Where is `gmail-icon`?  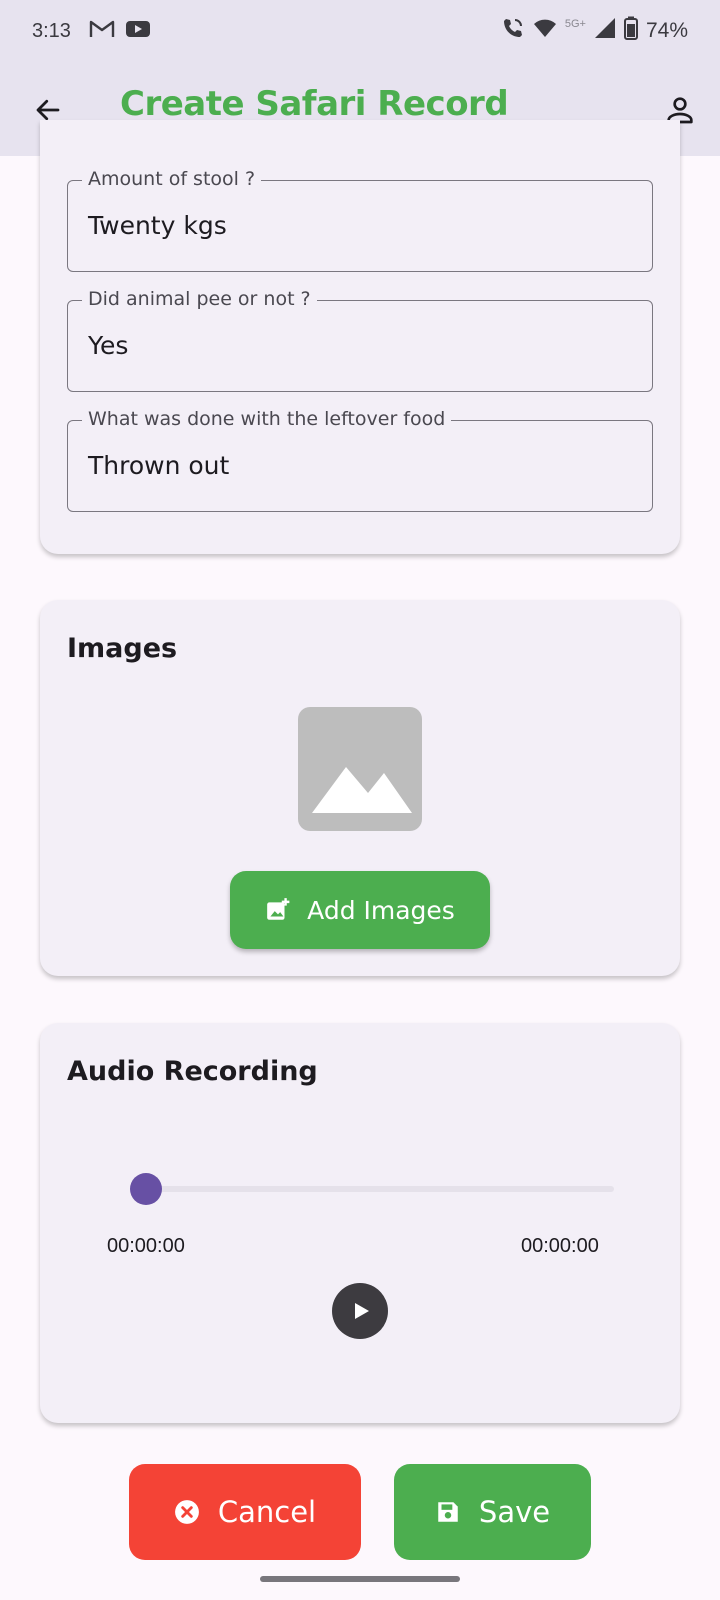
gmail-icon is located at coordinates (102, 31).